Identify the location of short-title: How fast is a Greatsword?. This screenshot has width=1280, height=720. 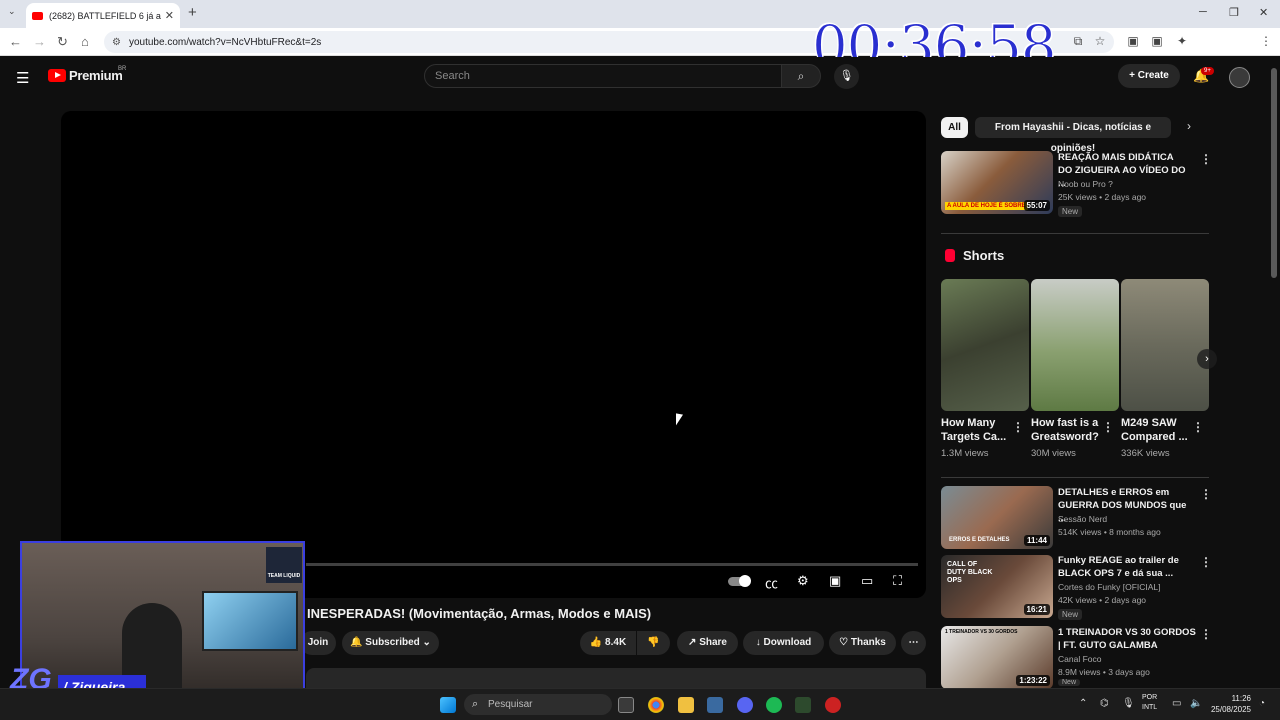
(1067, 430).